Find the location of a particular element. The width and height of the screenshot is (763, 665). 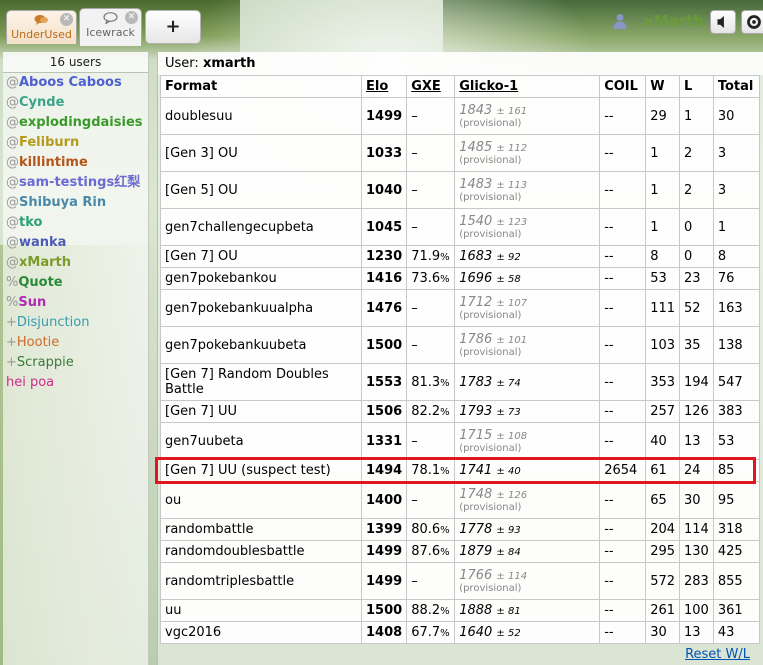

table-row: [Gen 7] UU 1506 82.2% 1793 ± 73 -- 257 126 383 is located at coordinates (460, 411).